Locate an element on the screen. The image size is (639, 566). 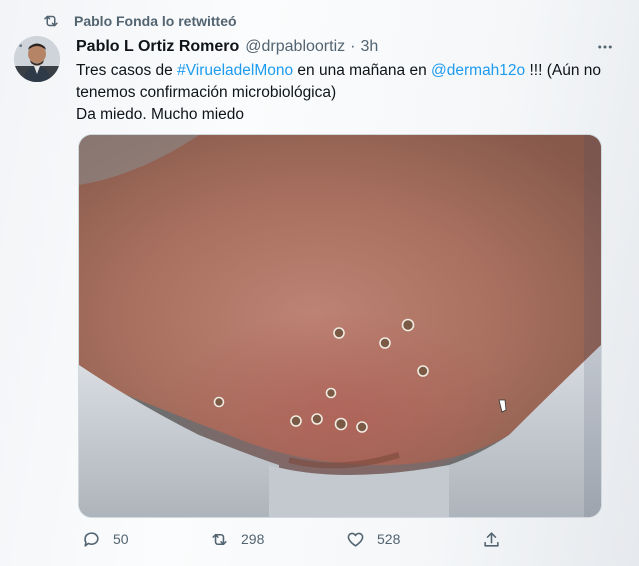
tweet-header: Pablo L Ortiz Romero @drpabloortiz · 3h is located at coordinates (347, 47).